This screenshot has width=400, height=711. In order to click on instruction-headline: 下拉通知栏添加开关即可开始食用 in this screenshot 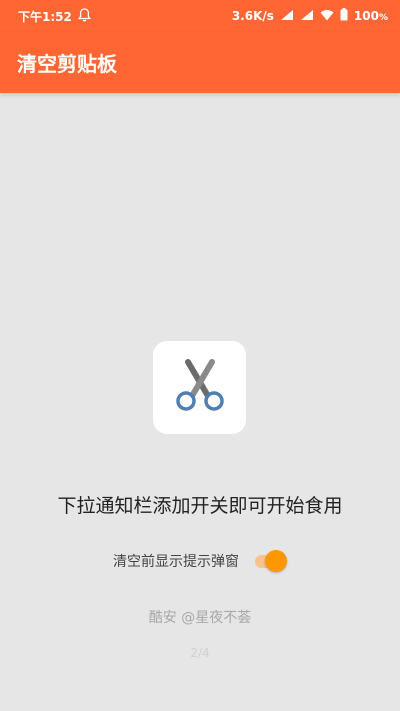, I will do `click(200, 506)`.